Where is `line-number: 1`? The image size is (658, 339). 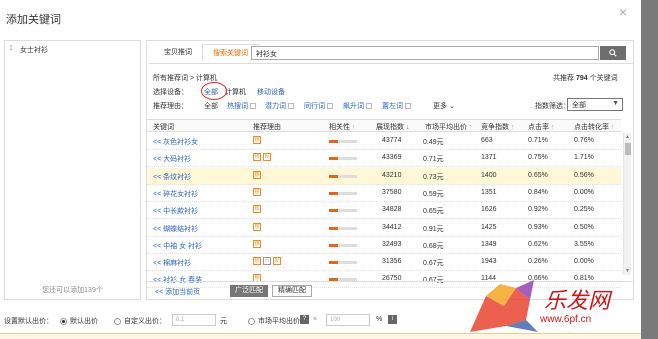
line-number: 1 is located at coordinates (11, 48).